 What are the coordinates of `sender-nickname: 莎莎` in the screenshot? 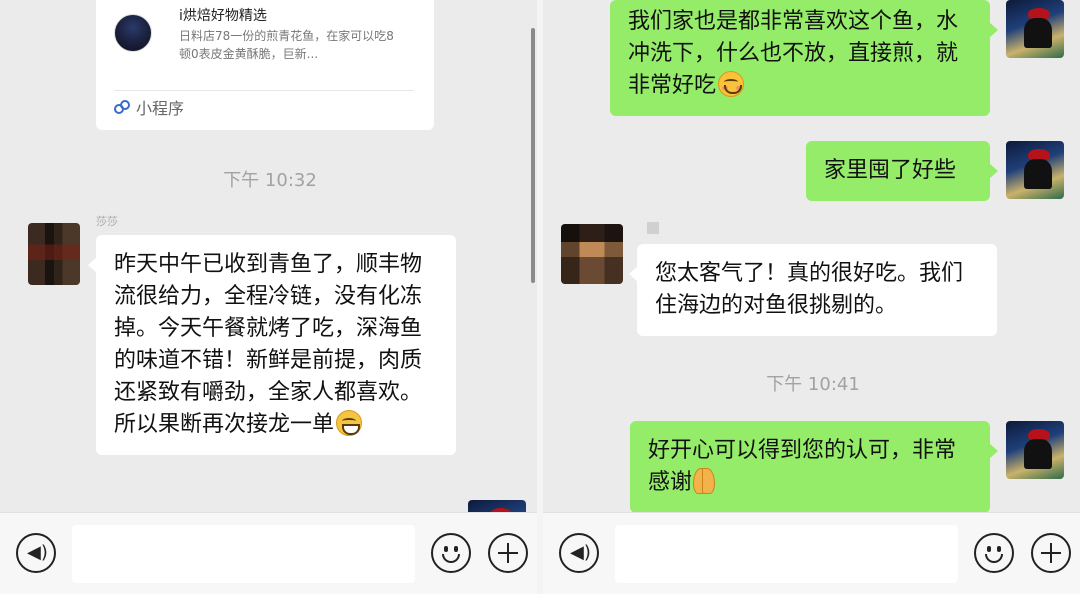 It's located at (107, 221).